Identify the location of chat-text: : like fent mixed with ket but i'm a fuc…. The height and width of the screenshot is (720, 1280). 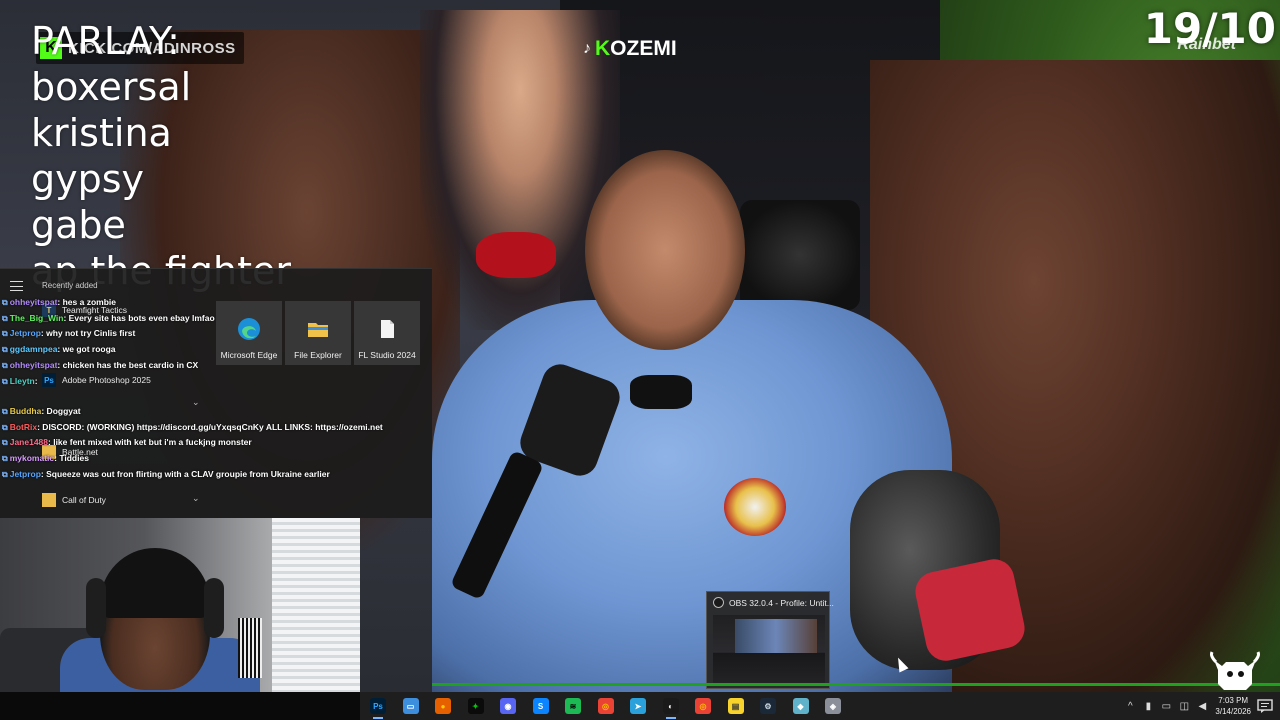
(150, 442).